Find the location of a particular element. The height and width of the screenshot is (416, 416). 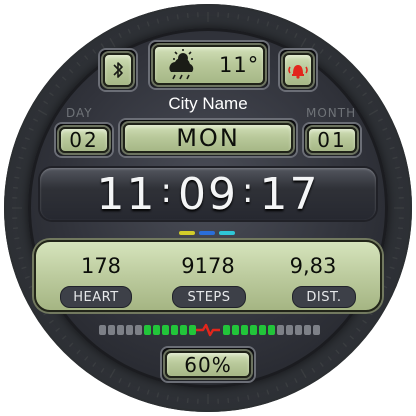

time-display: 11 : 09 : 17 is located at coordinates (208, 194).